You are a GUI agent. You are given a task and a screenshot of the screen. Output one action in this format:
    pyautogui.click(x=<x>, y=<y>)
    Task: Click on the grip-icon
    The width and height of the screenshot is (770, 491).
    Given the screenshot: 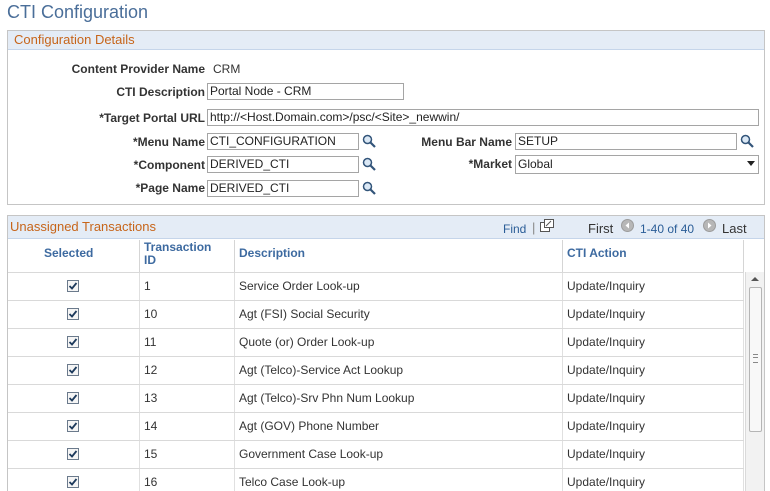 What is the action you would take?
    pyautogui.click(x=755, y=358)
    